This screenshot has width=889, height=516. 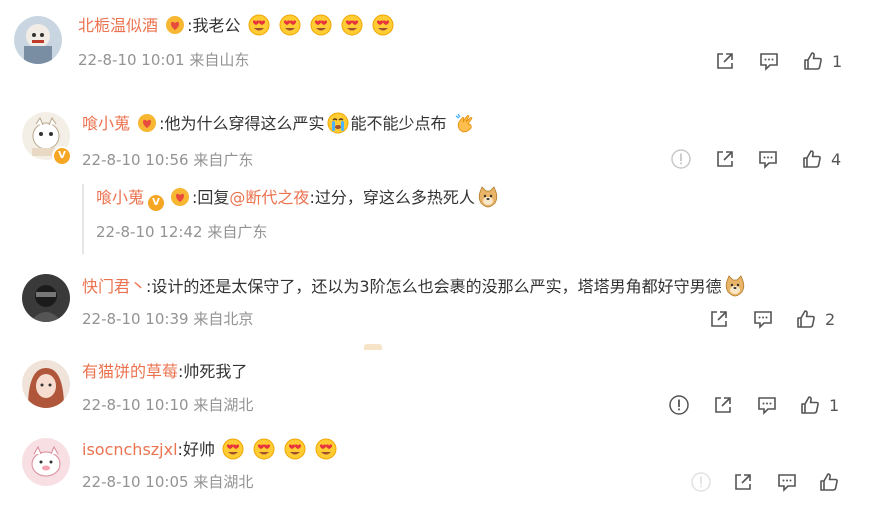 I want to click on comment-body: :他为什么穿得这么严实, so click(x=242, y=123).